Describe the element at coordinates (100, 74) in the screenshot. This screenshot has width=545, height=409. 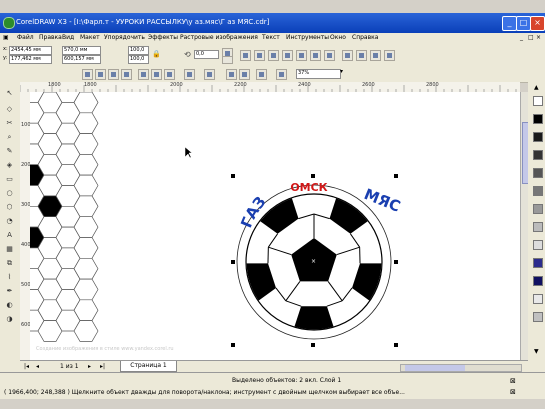
I see `open-button` at that location.